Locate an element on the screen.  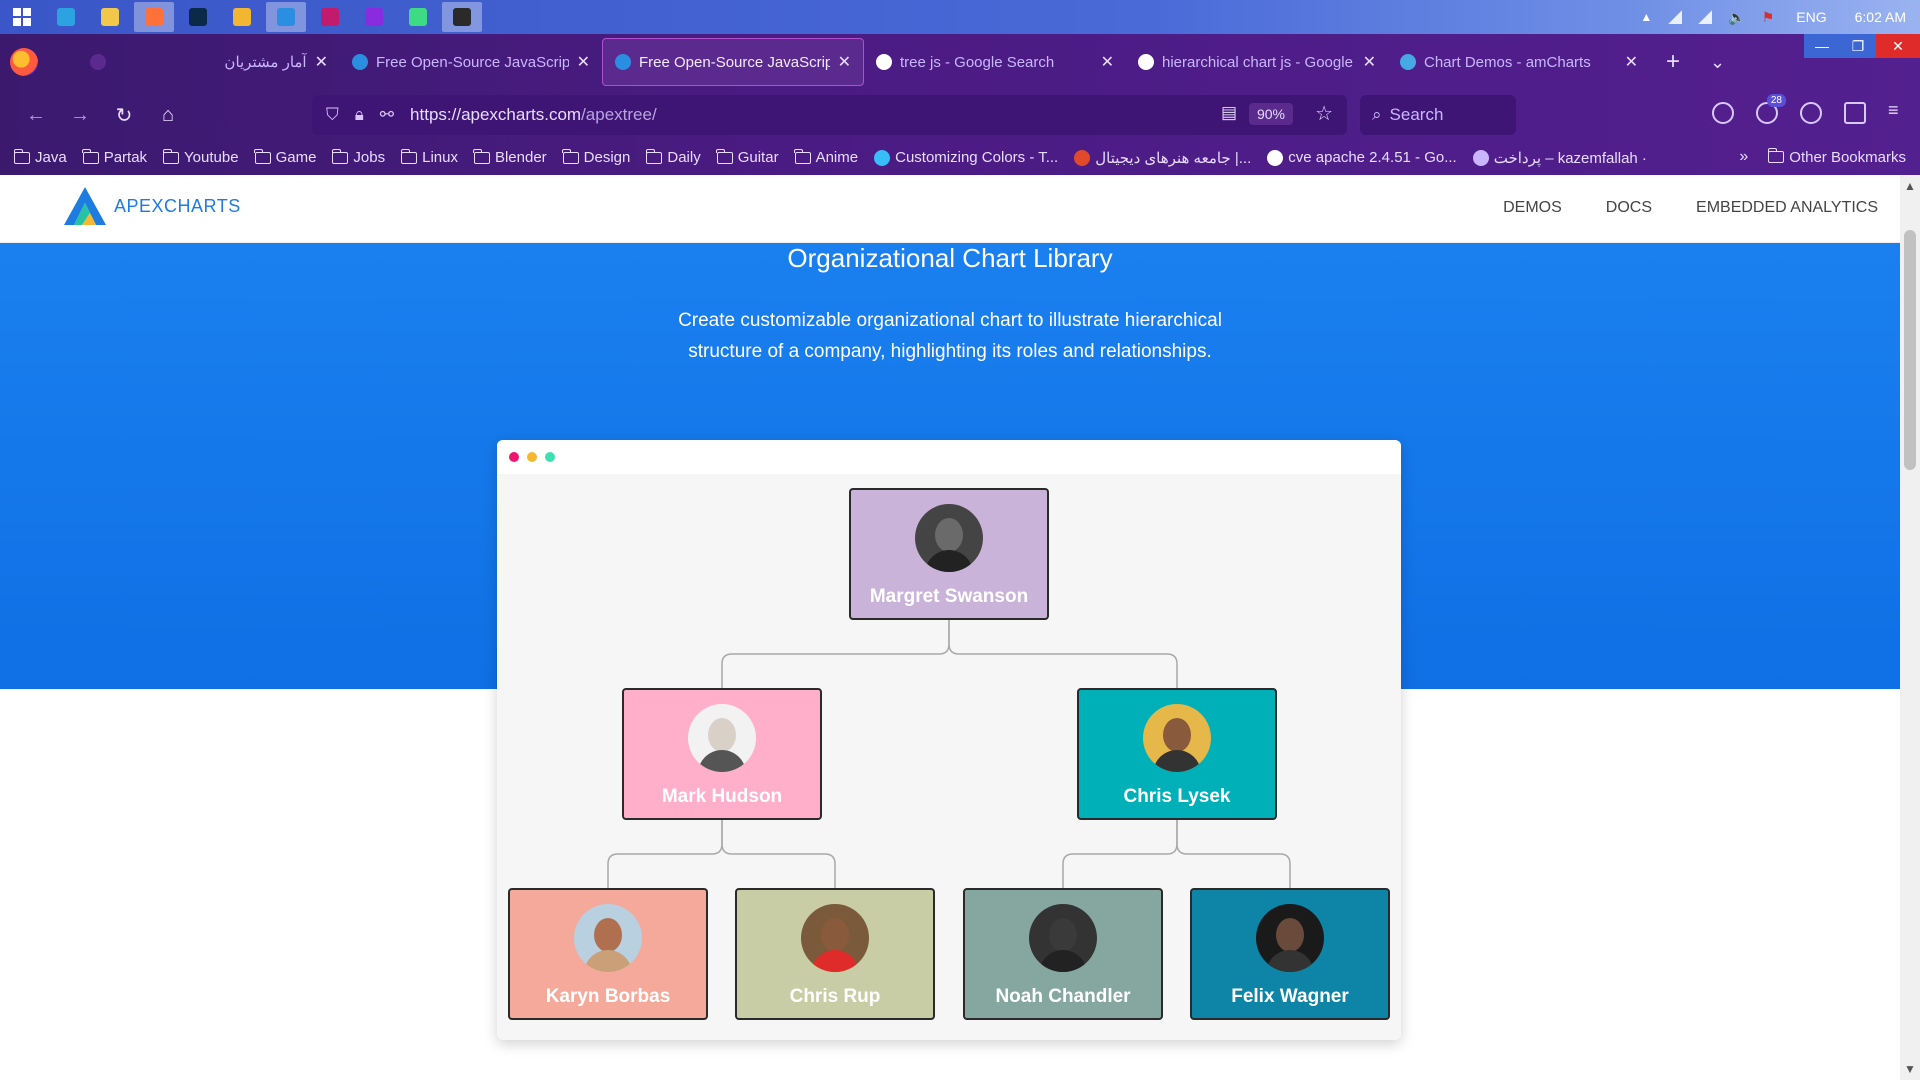
bookmark-folder: Java is located at coordinates (40, 157).